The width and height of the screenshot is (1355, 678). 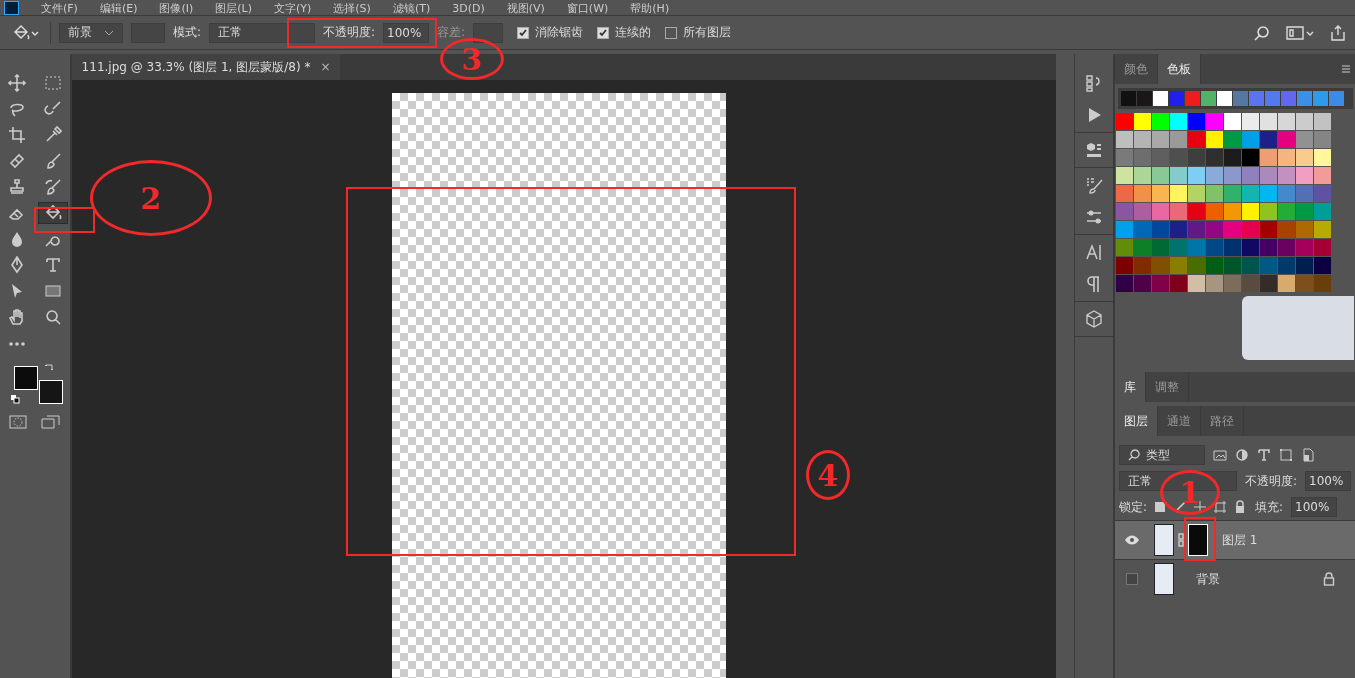 What do you see at coordinates (118, 9) in the screenshot?
I see `menu-item: 编辑(E)` at bounding box center [118, 9].